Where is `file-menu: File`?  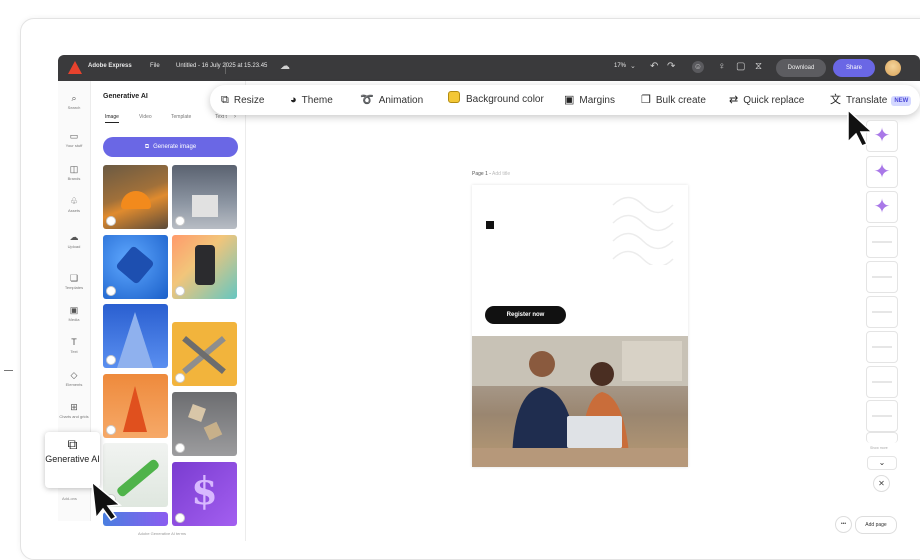 file-menu: File is located at coordinates (155, 66).